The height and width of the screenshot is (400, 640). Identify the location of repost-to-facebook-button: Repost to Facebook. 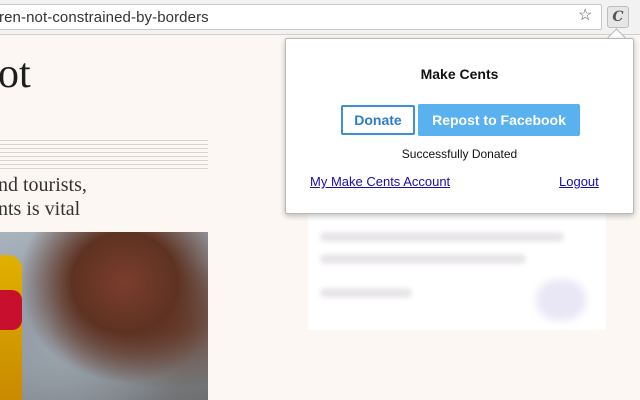
(499, 120).